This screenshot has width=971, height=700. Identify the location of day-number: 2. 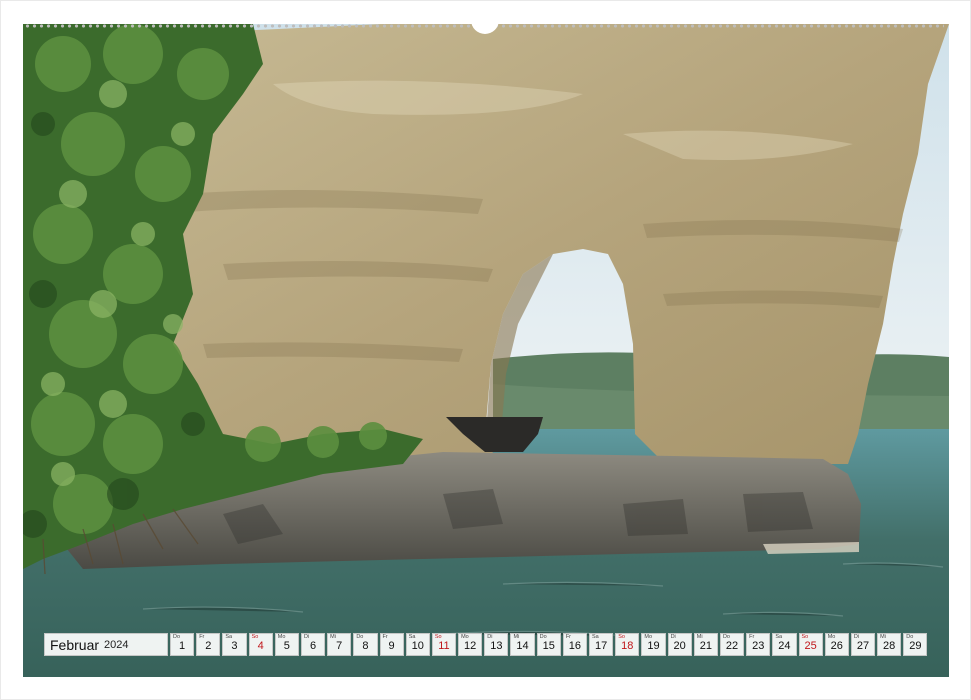
(208, 646).